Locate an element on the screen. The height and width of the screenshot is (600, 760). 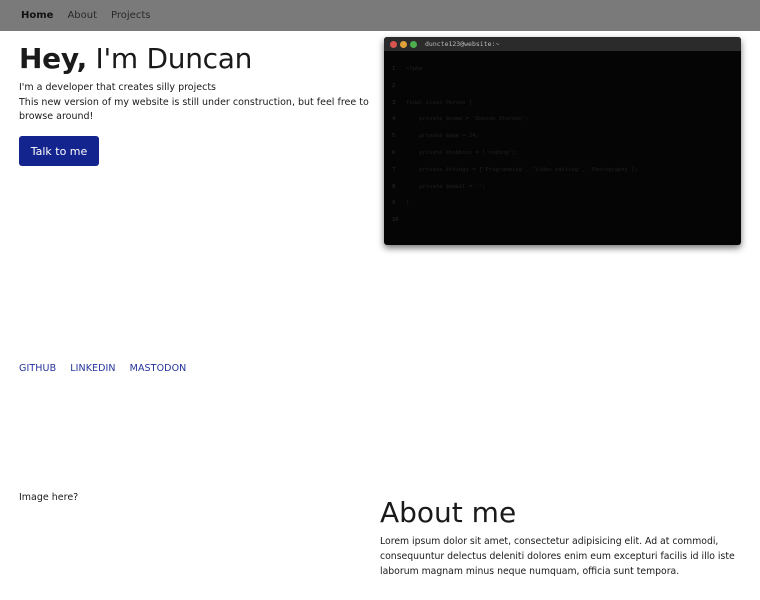
code-line: 5 private $age = 24; is located at coordinates (566, 136).